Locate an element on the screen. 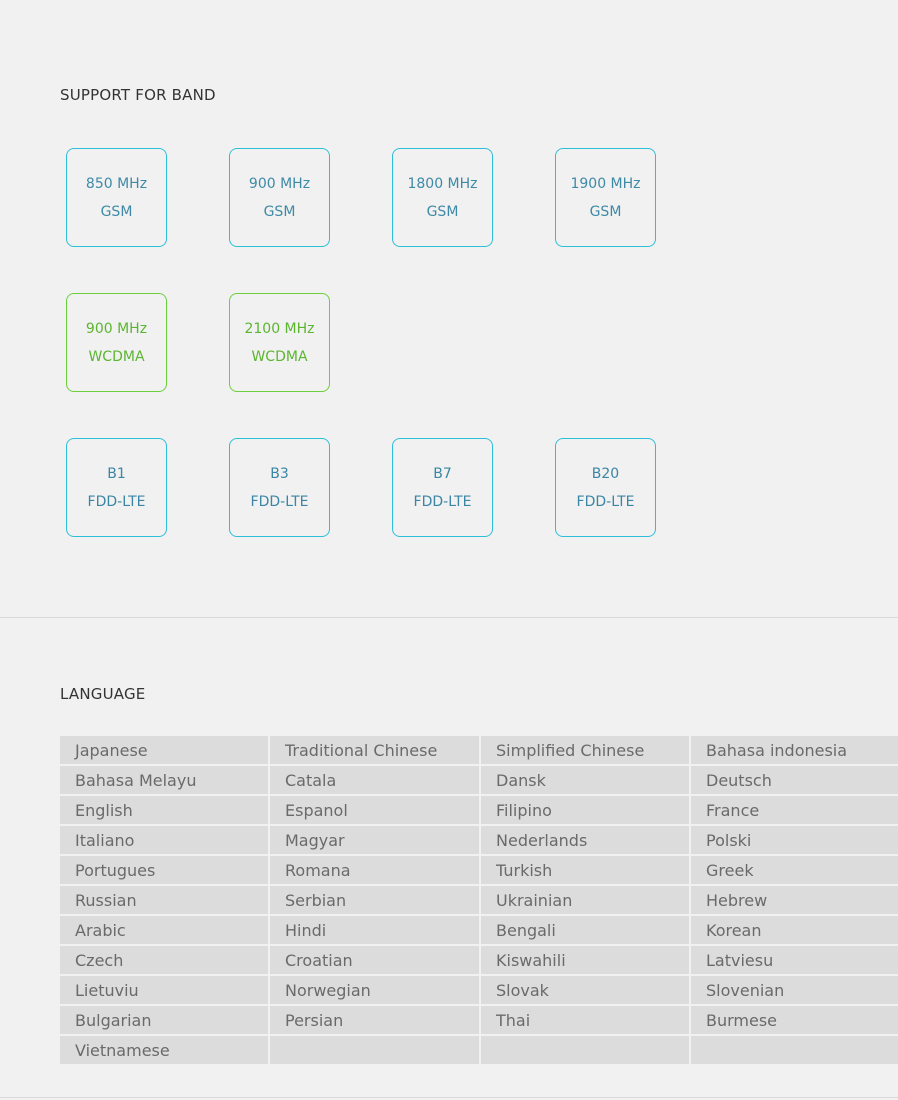 Image resolution: width=898 pixels, height=1100 pixels. band-freq: 850 MHz is located at coordinates (116, 183).